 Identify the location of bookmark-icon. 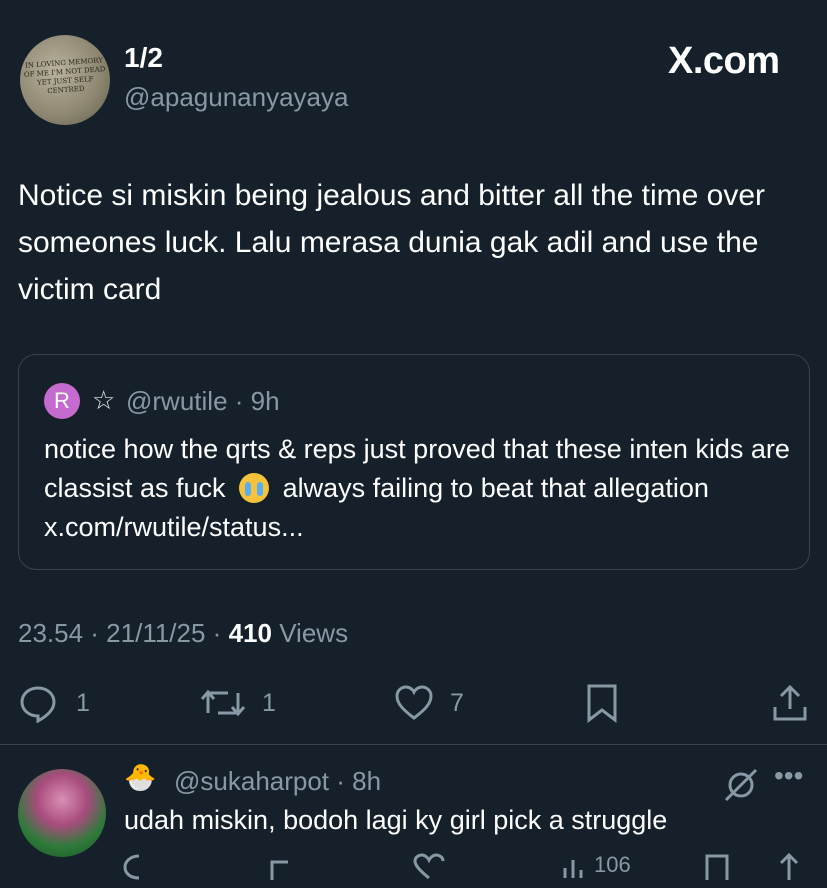
(602, 703).